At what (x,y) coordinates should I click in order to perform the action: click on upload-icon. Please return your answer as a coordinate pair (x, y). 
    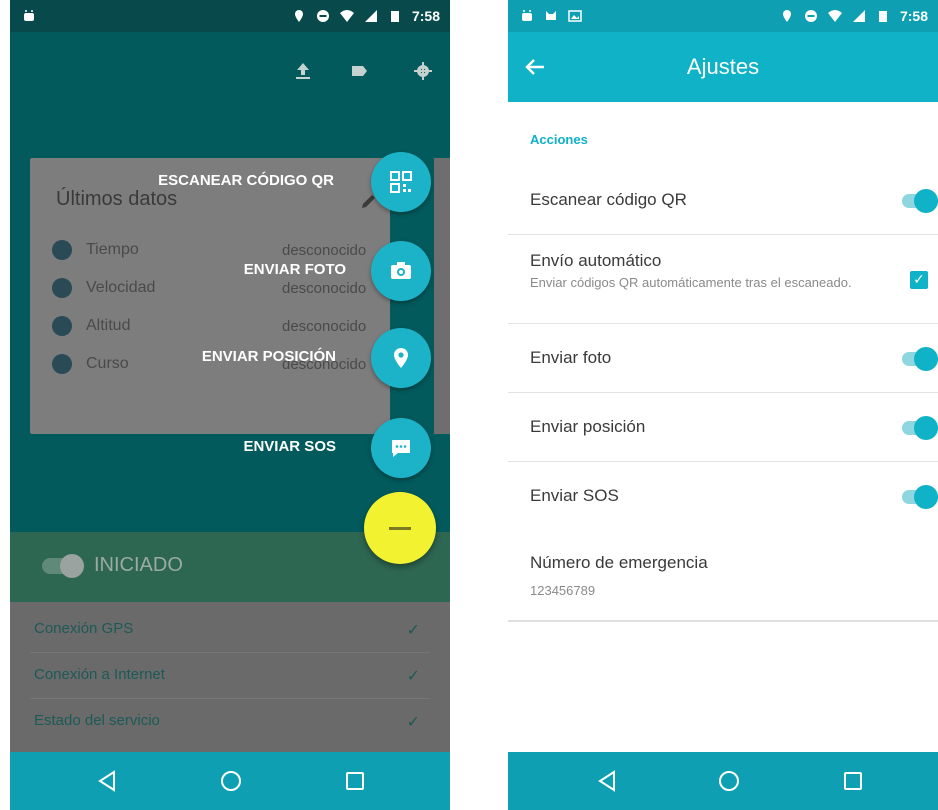
    Looking at the image, I should click on (303, 71).